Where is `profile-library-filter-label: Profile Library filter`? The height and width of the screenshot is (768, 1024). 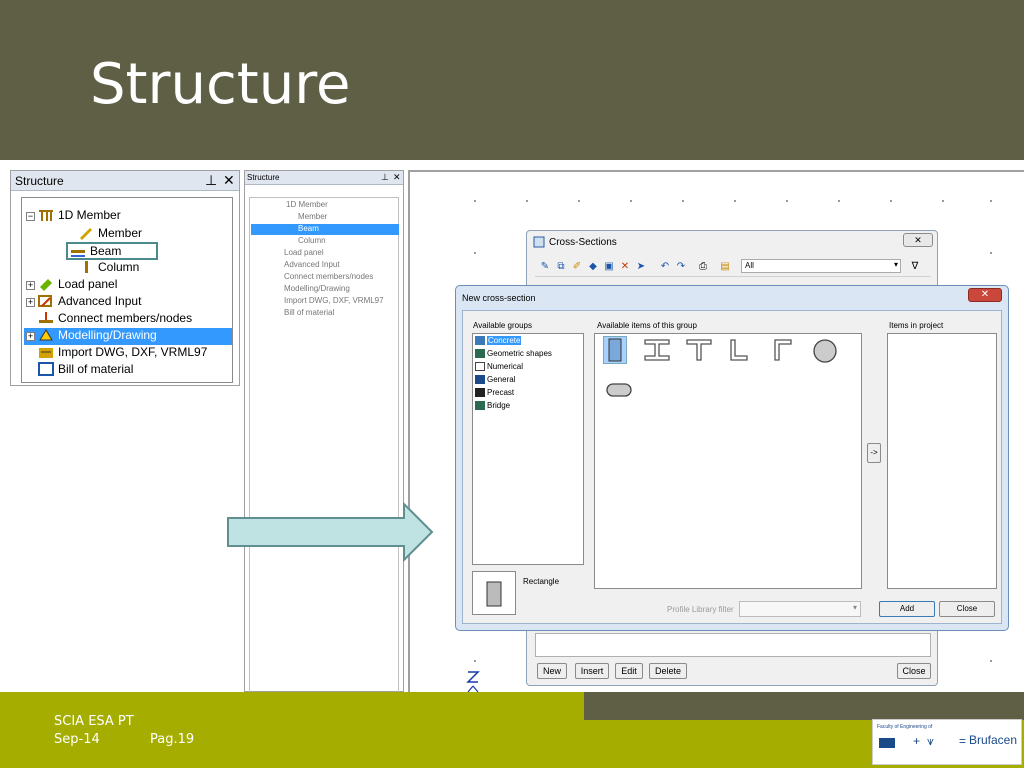 profile-library-filter-label: Profile Library filter is located at coordinates (700, 609).